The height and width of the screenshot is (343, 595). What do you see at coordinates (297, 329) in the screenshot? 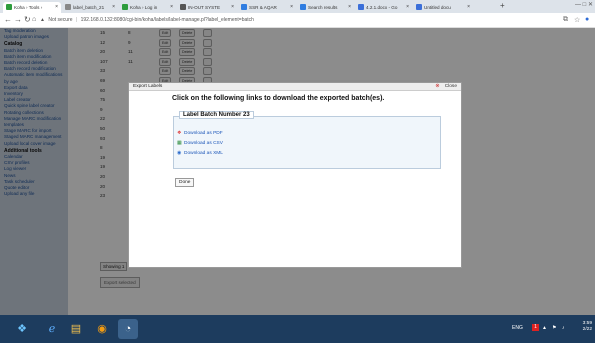
I see `windows-taskbar: ❖ ℯ ▤ ◉ ◔ ENG 1 ▲ ⚑ ♪ 3:59 2/22` at bounding box center [297, 329].